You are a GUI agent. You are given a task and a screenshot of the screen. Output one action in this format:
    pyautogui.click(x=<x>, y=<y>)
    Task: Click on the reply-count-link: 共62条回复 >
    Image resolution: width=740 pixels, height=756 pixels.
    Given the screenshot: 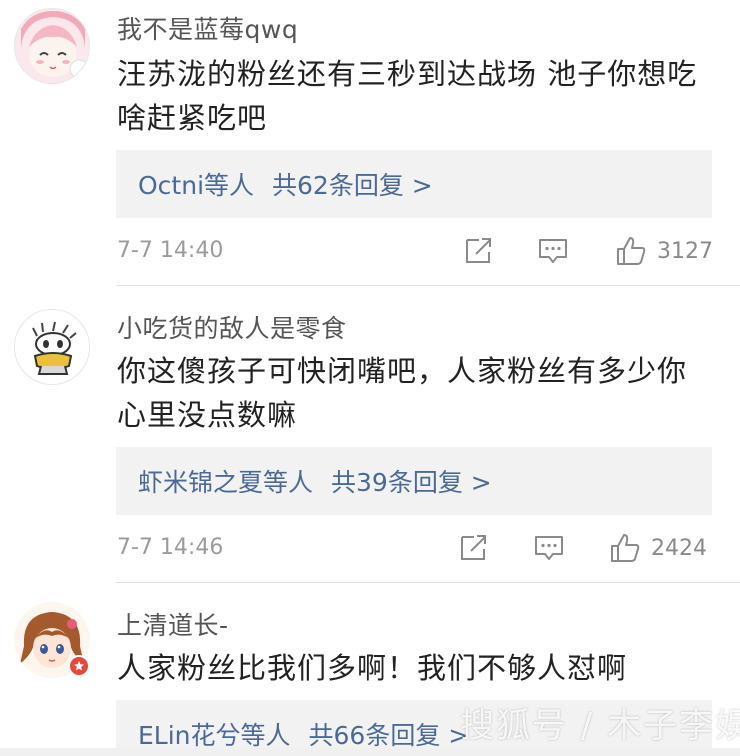 What is the action you would take?
    pyautogui.click(x=352, y=185)
    